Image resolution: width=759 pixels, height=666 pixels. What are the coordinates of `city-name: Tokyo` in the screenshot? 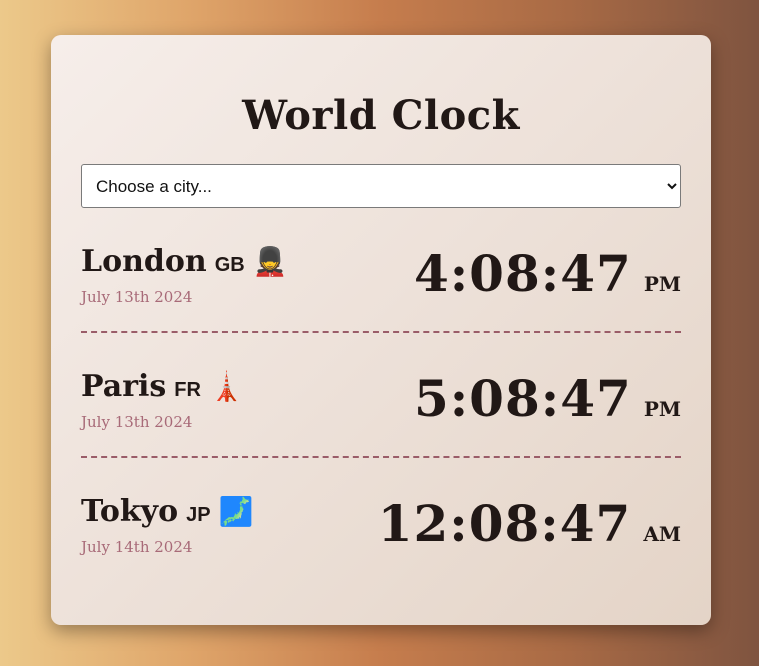 It's located at (130, 511).